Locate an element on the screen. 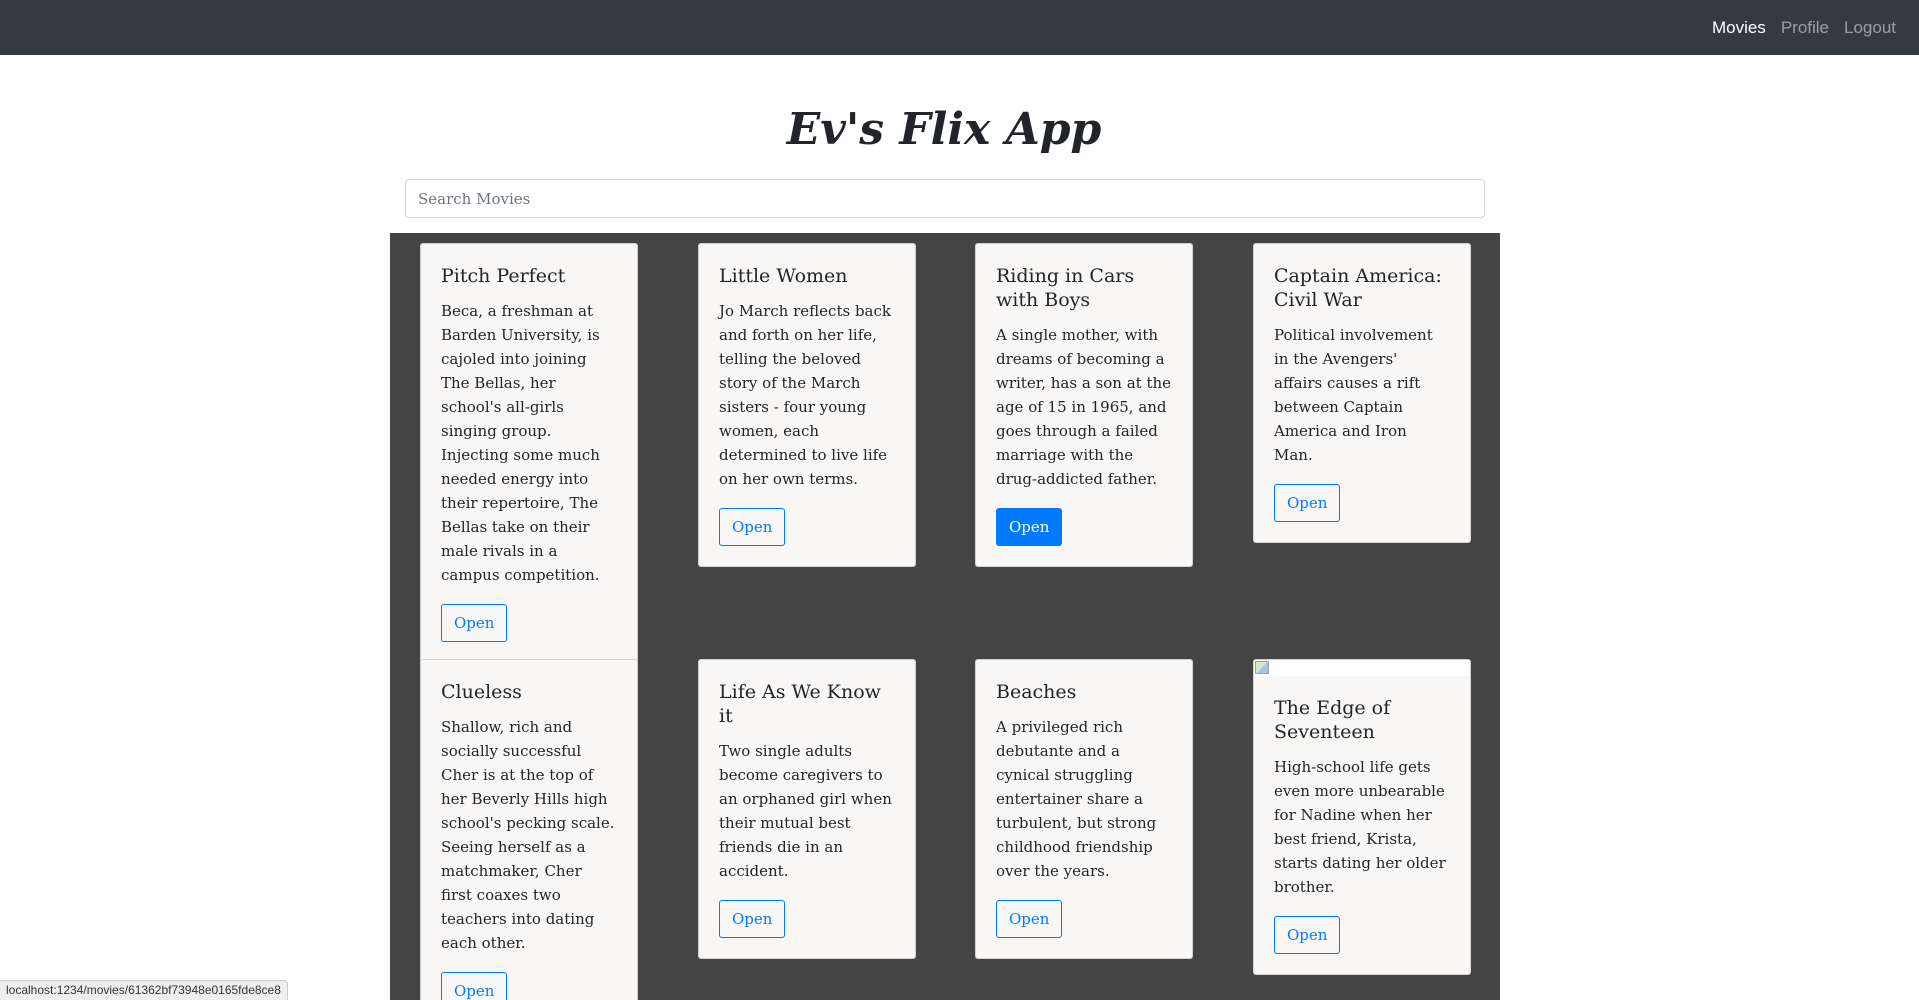 The width and height of the screenshot is (1919, 1000). app-title: Ev's Flix App is located at coordinates (944, 129).